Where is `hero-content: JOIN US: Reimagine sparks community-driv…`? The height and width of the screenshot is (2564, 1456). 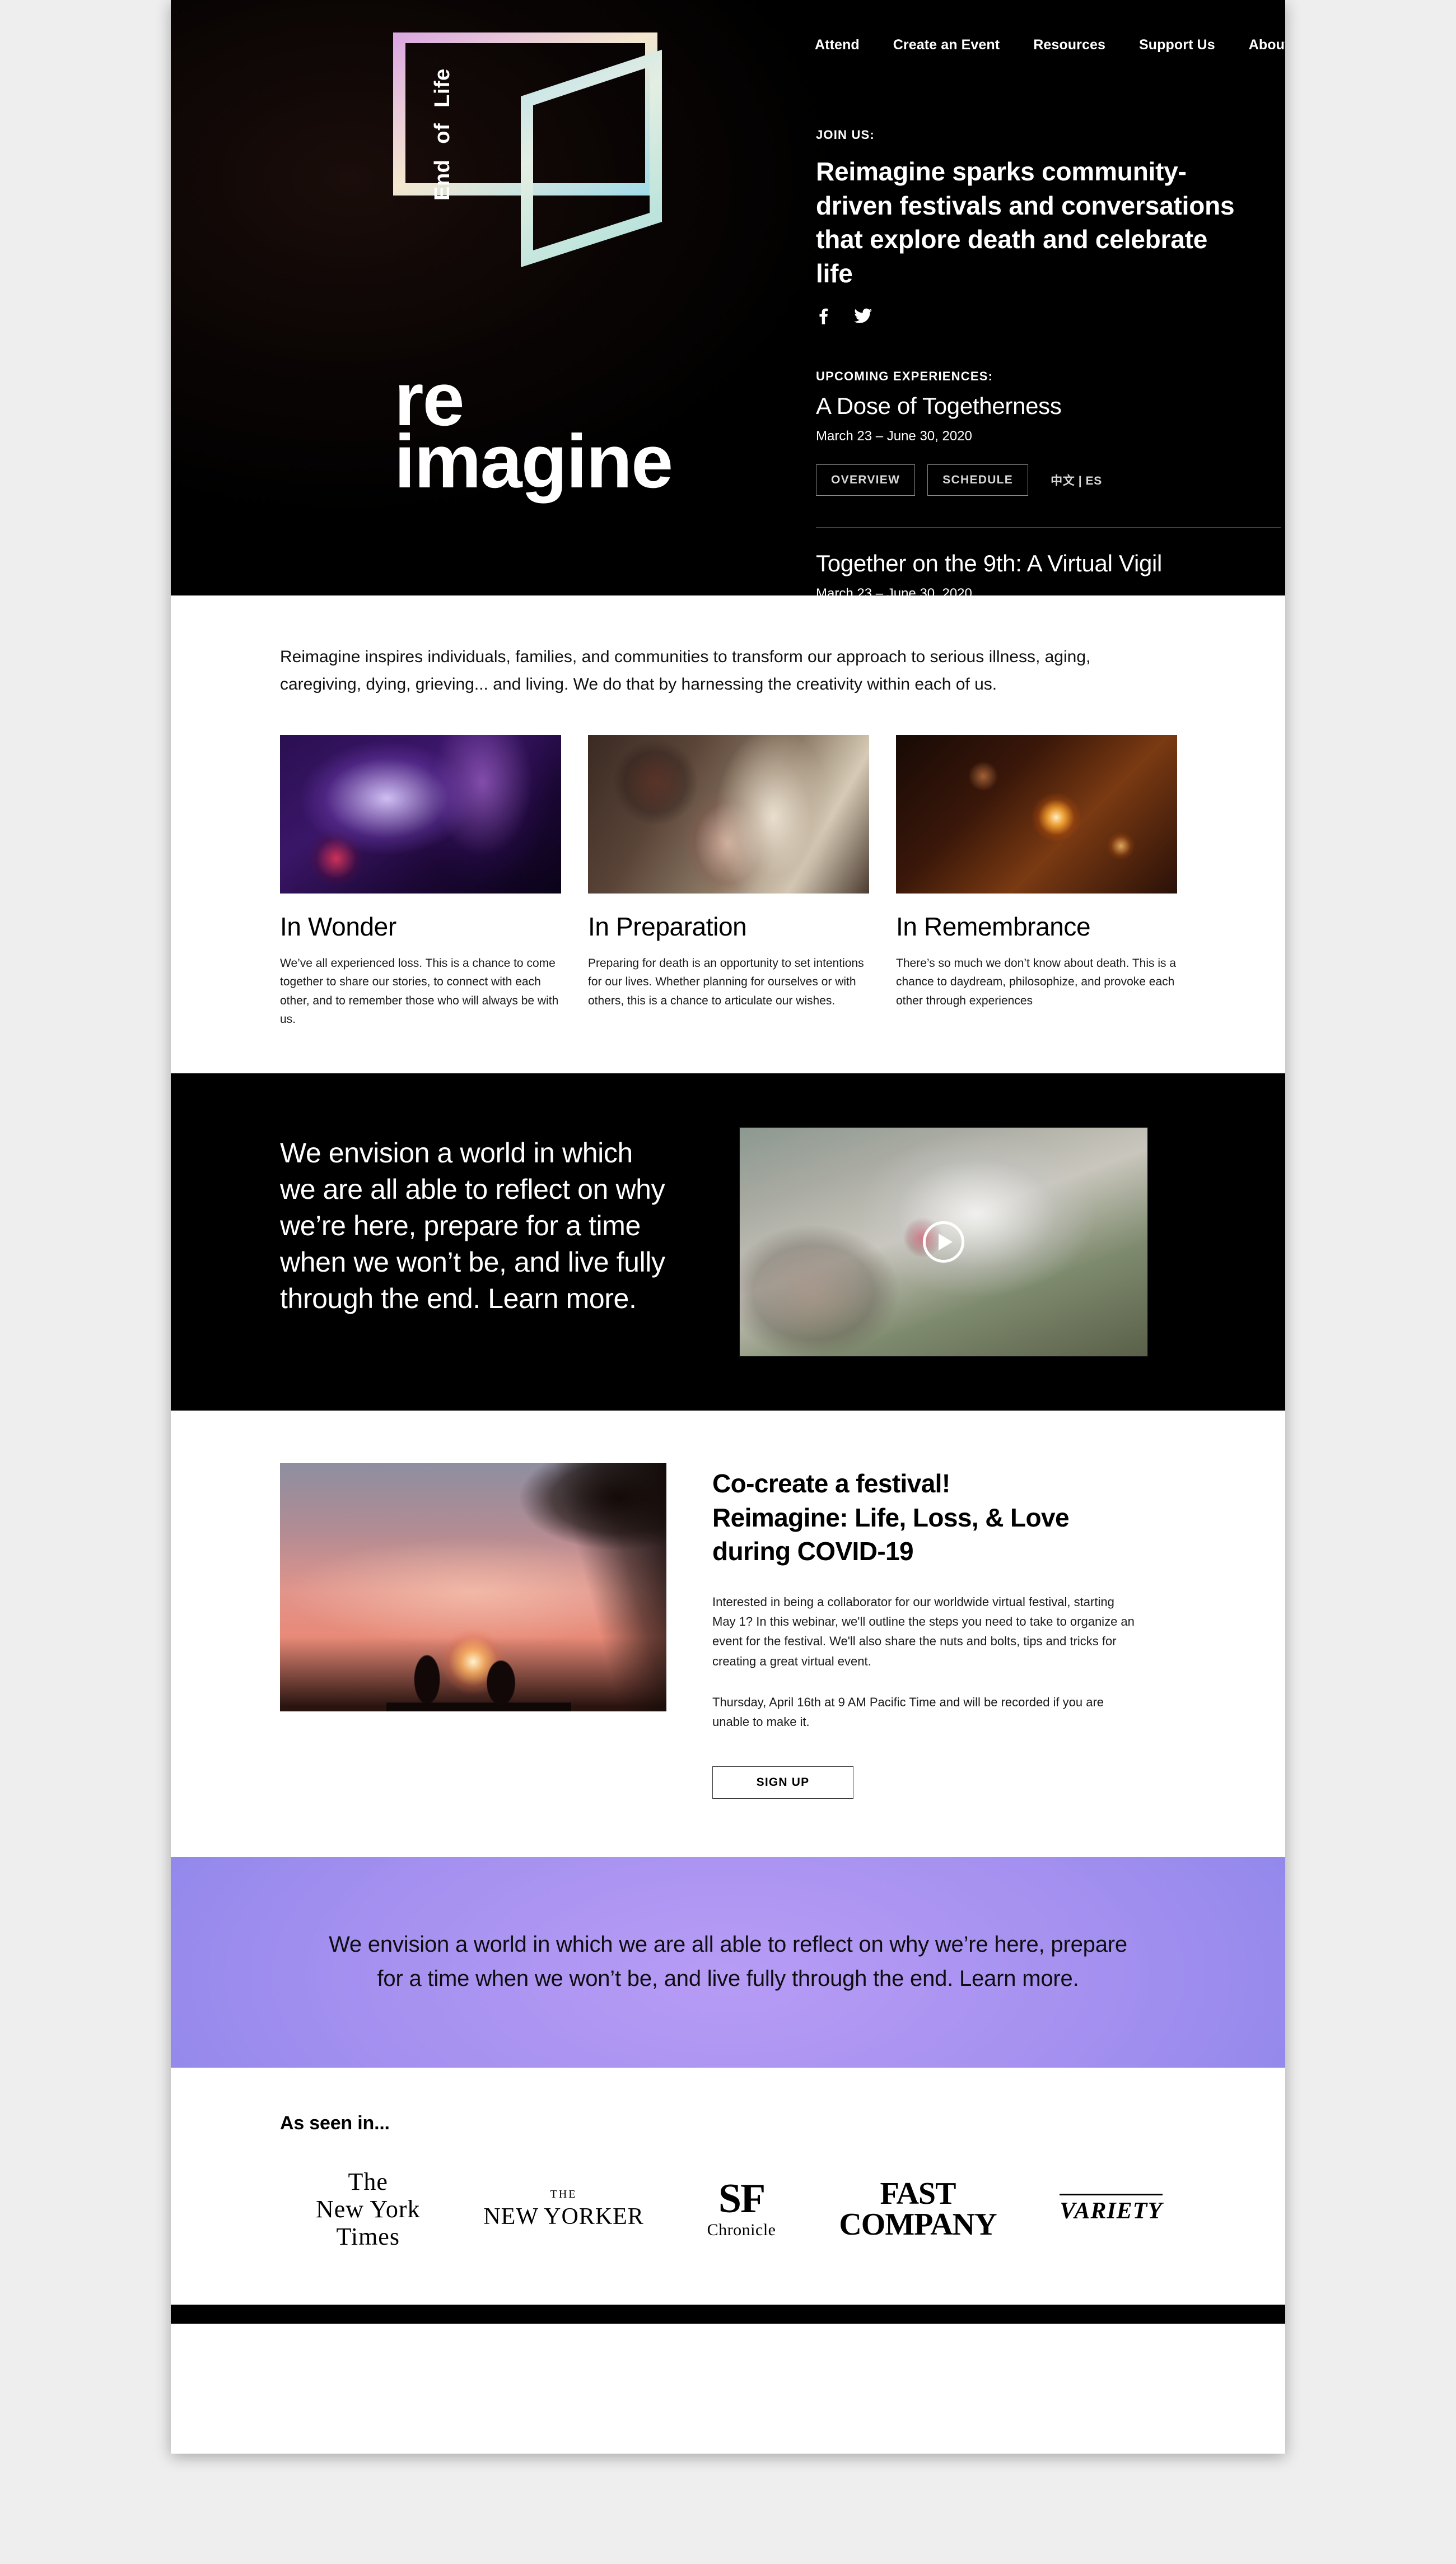
hero-content: JOIN US: Reimagine sparks community-driv… is located at coordinates (1051, 362).